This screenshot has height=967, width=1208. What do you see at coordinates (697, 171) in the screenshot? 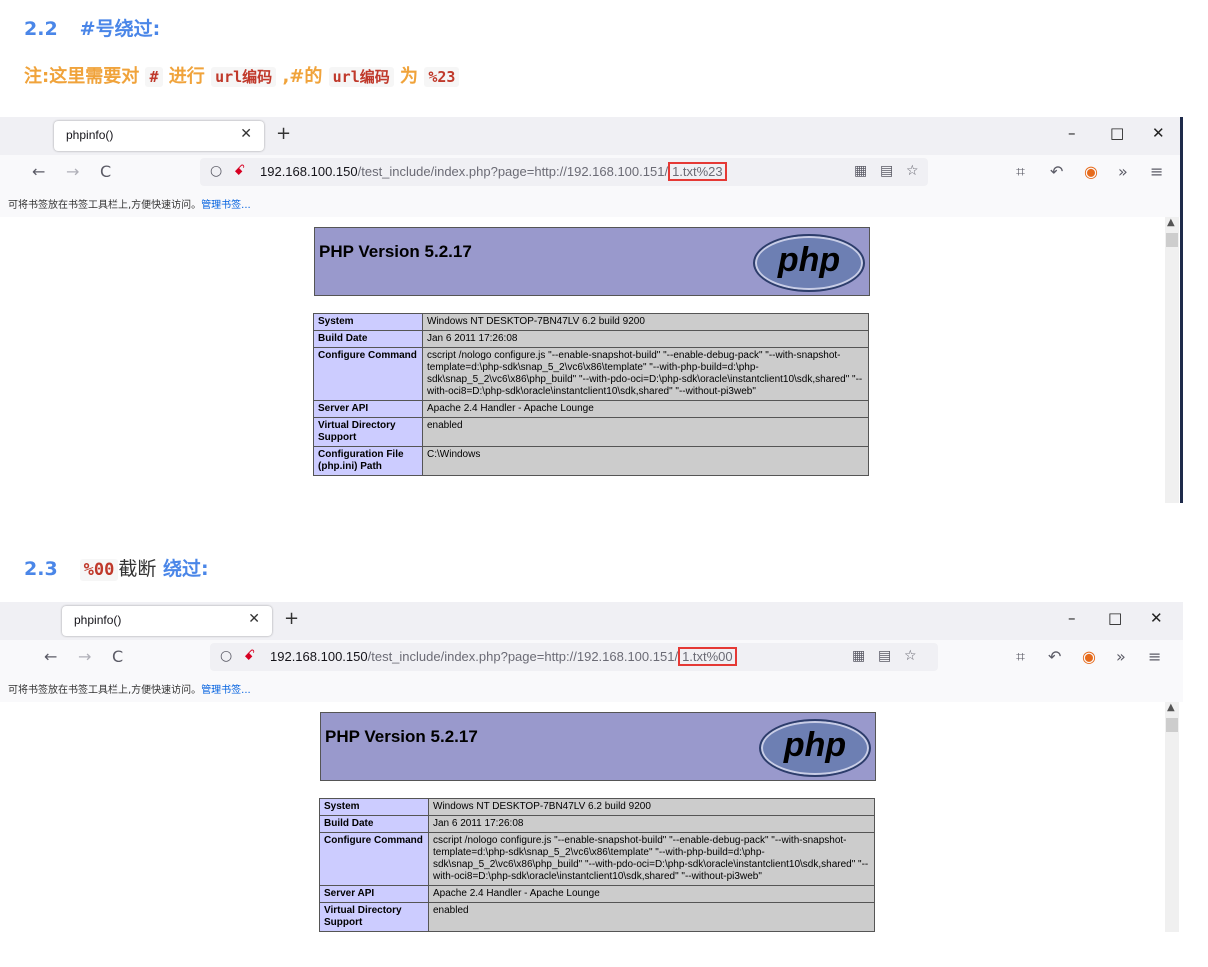
I see `url-highlighted-part: 1.txt%23` at bounding box center [697, 171].